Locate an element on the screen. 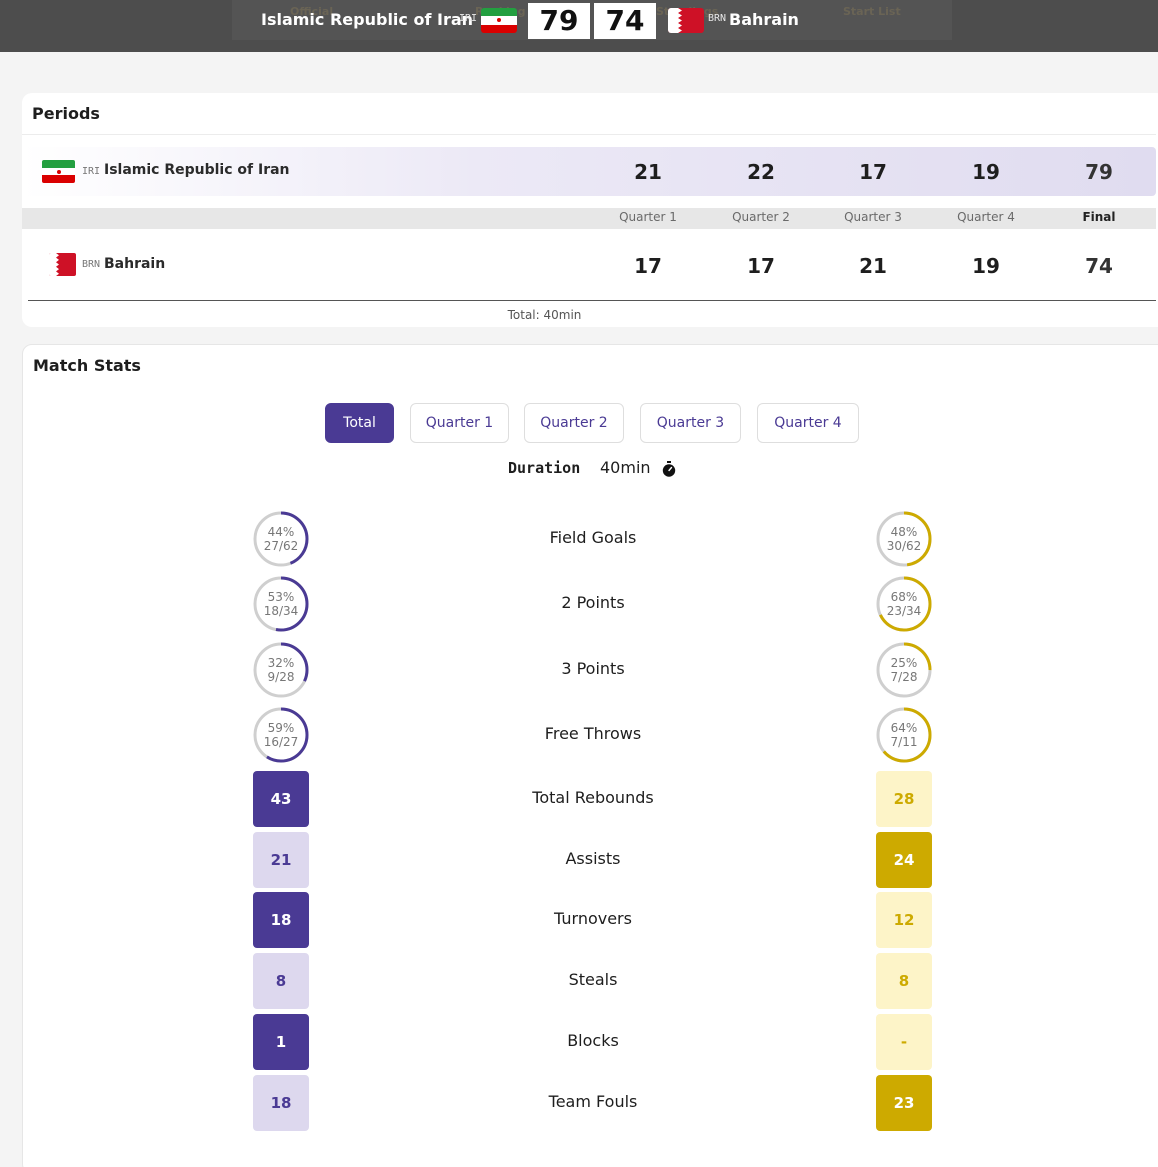 This screenshot has height=1167, width=1158. home-q4-score: 19 is located at coordinates (986, 172).